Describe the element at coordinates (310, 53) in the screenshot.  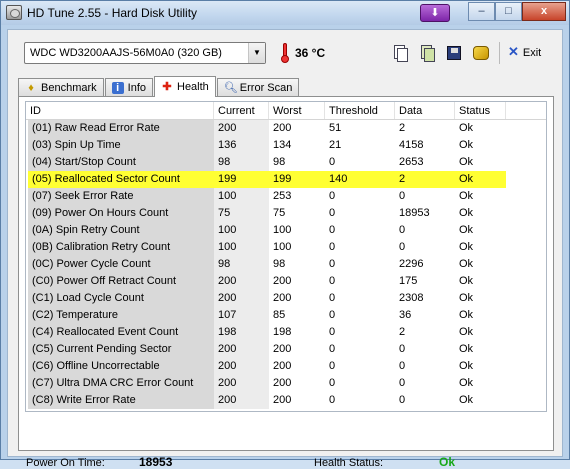
I see `temperature-readout: 36 °C` at that location.